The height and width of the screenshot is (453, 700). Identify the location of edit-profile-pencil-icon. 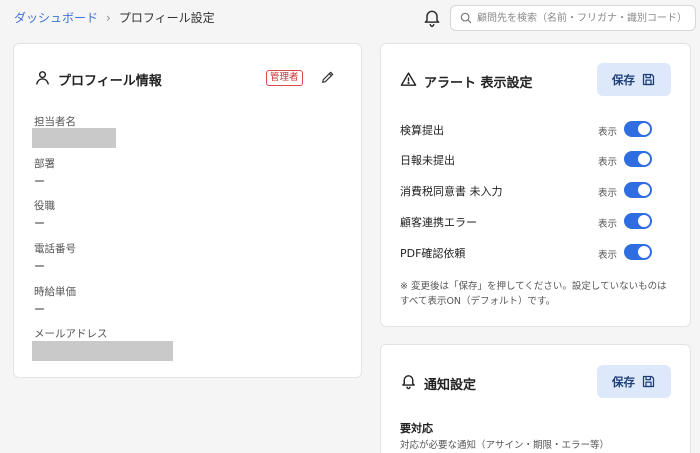
(328, 77).